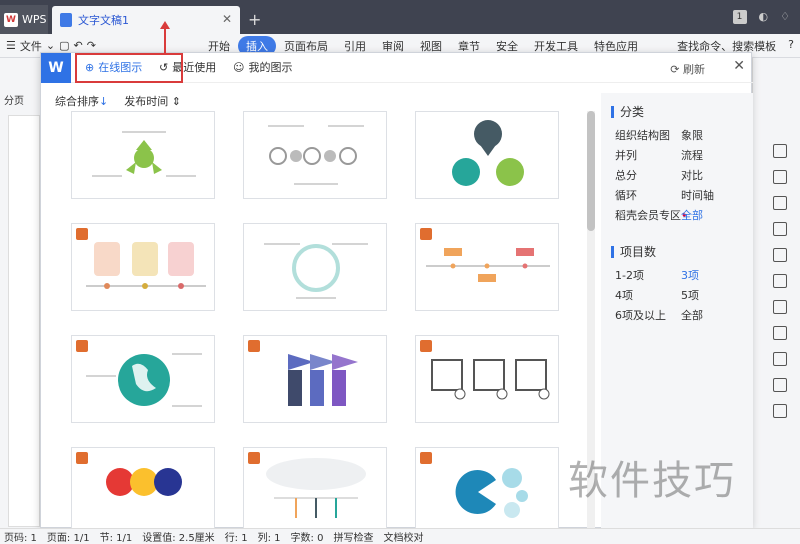 The height and width of the screenshot is (544, 800). I want to click on highlight-box, so click(129, 52).